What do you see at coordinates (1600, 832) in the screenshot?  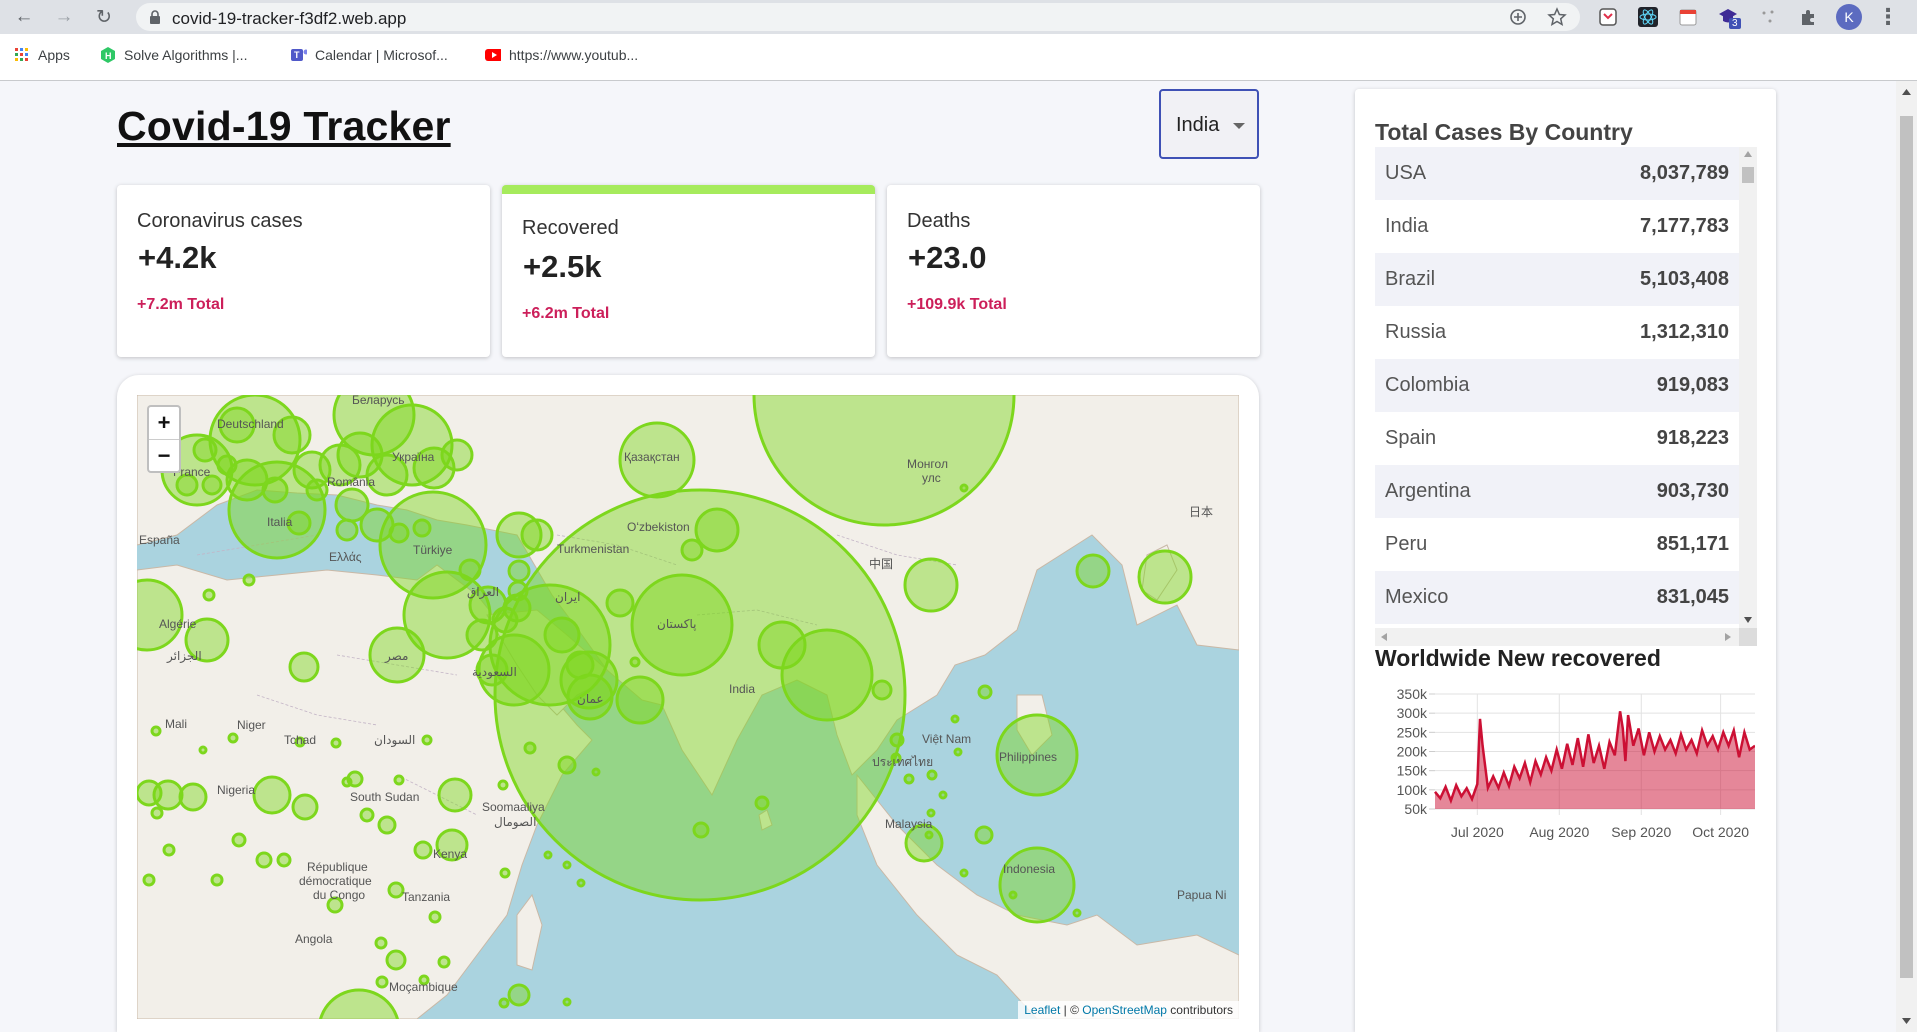 I see `x-axis-ticks: Jul 2020 Aug 2020 Sep 2020 Oct 2020` at bounding box center [1600, 832].